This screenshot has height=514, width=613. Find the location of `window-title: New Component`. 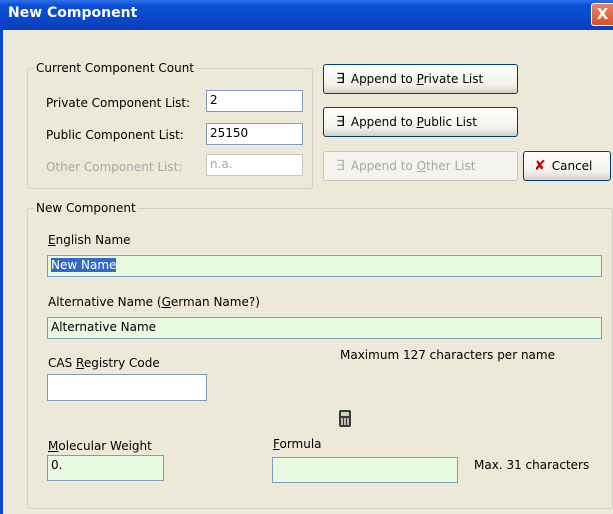

window-title: New Component is located at coordinates (73, 13).